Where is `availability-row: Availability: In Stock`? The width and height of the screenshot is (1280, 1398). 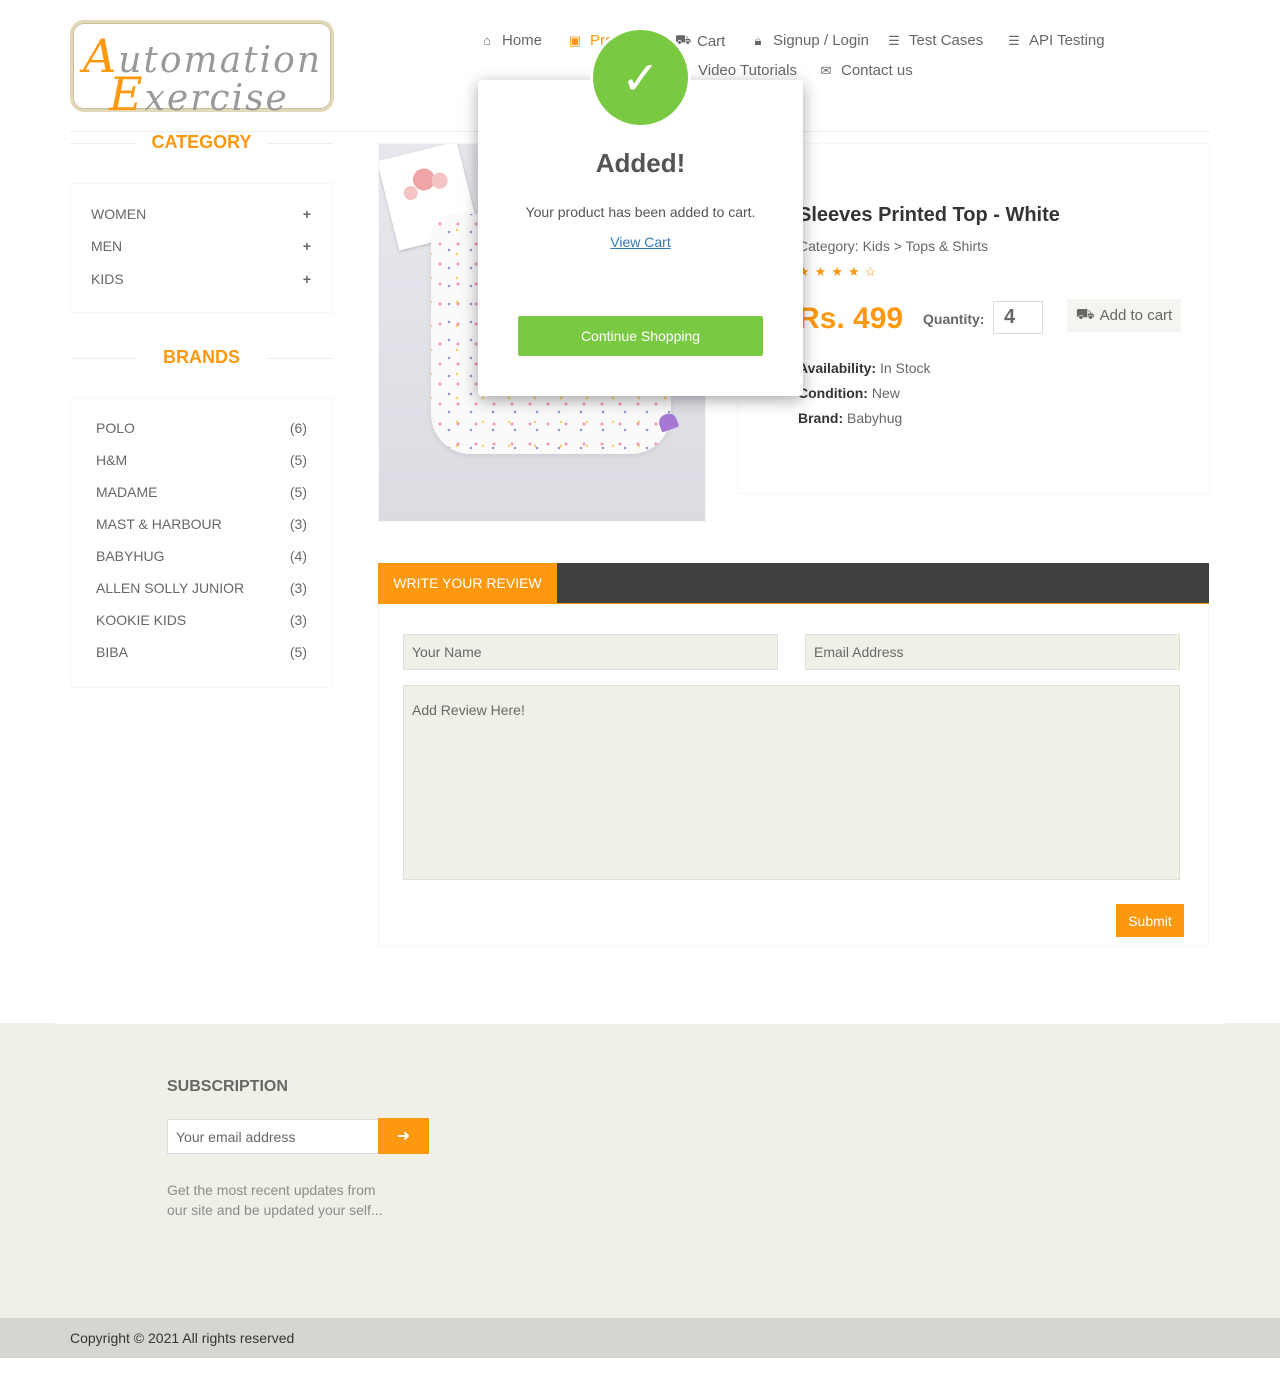
availability-row: Availability: In Stock is located at coordinates (864, 368).